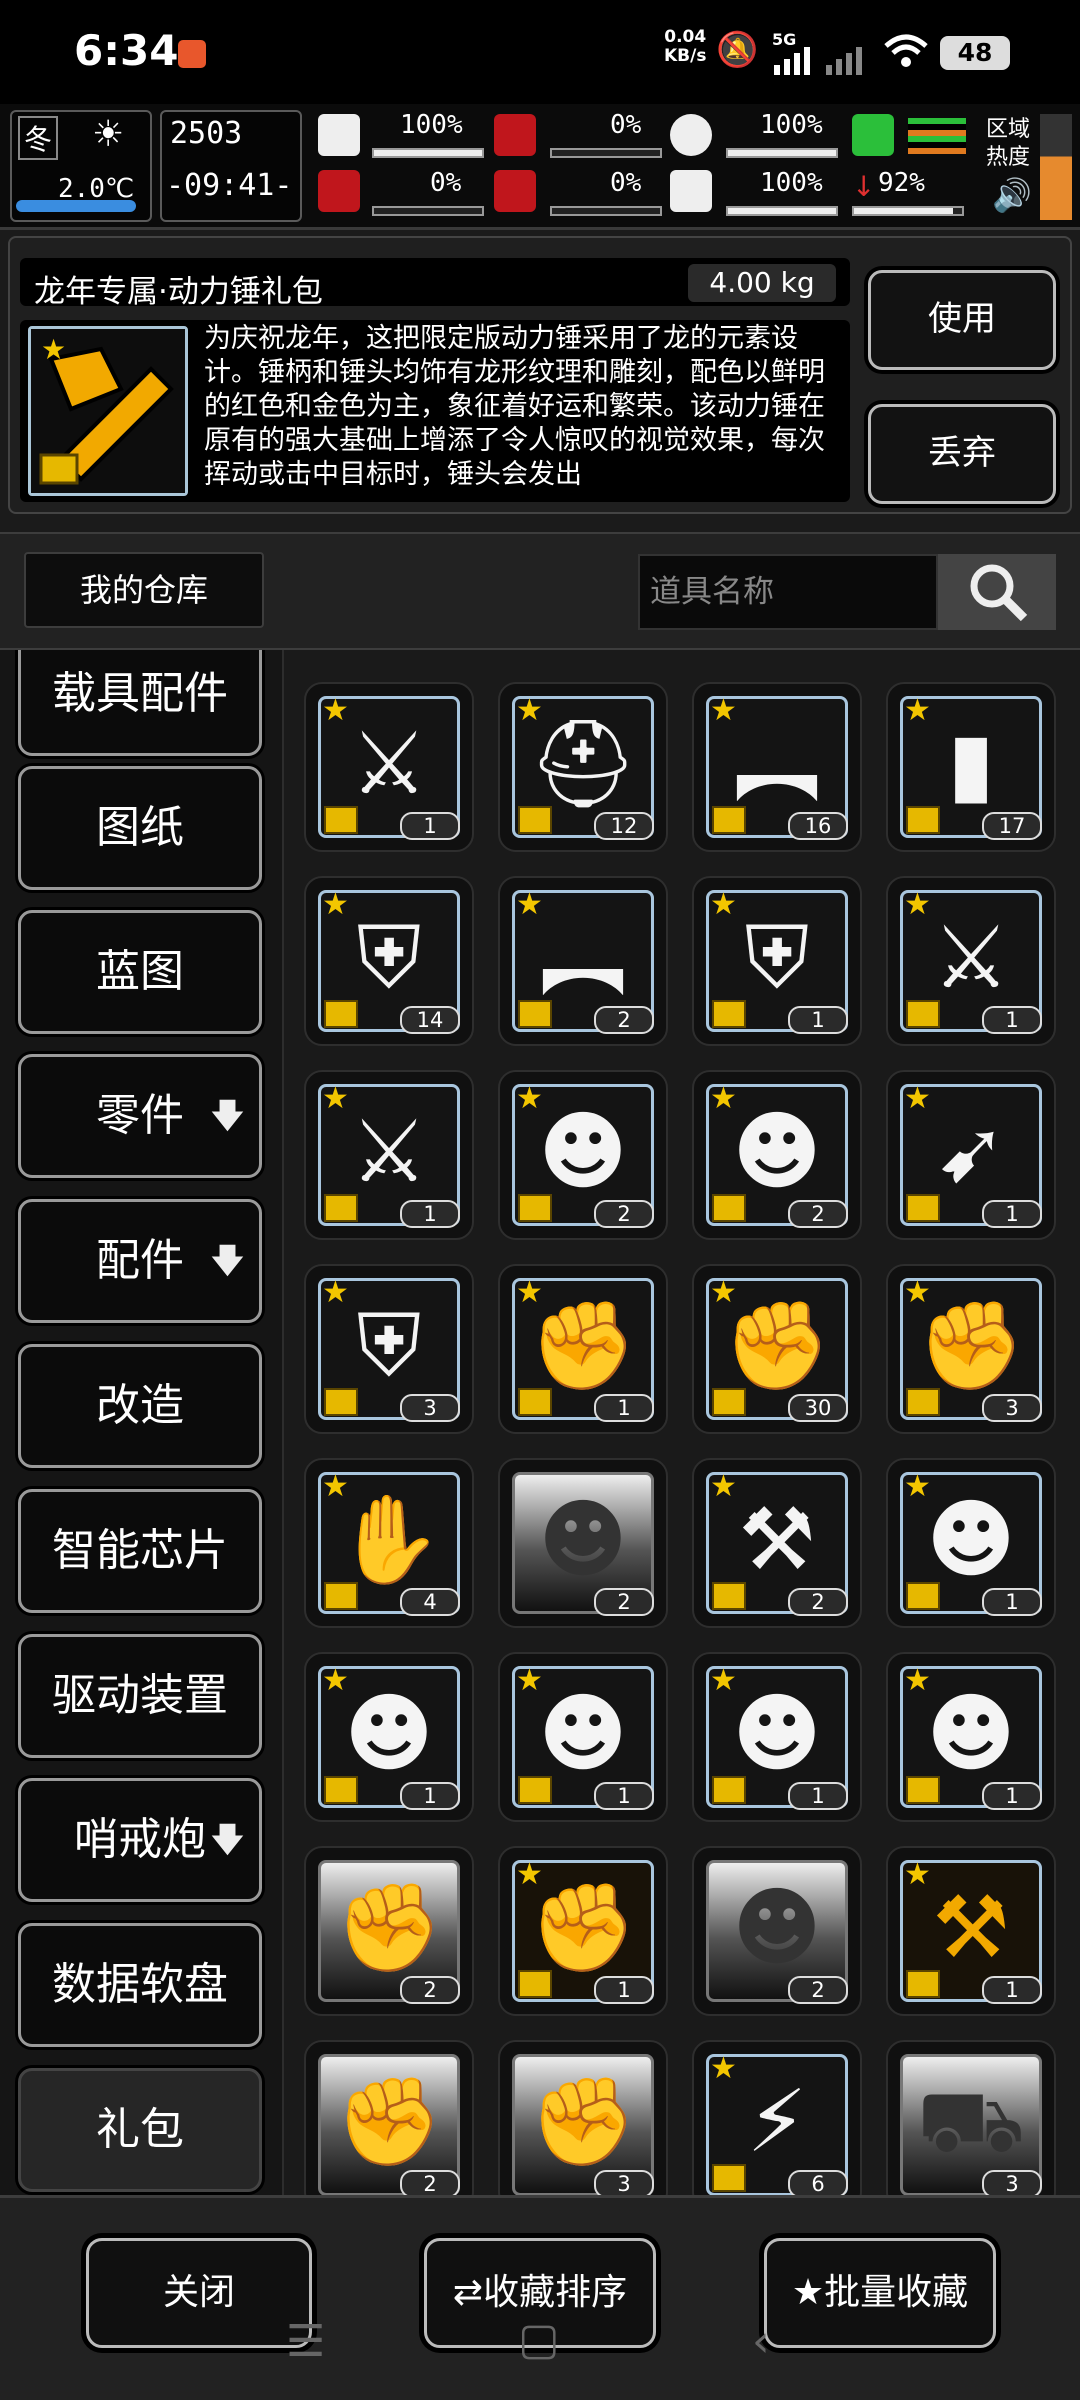 The image size is (1080, 2400). I want to click on category-item: 图纸, so click(140, 828).